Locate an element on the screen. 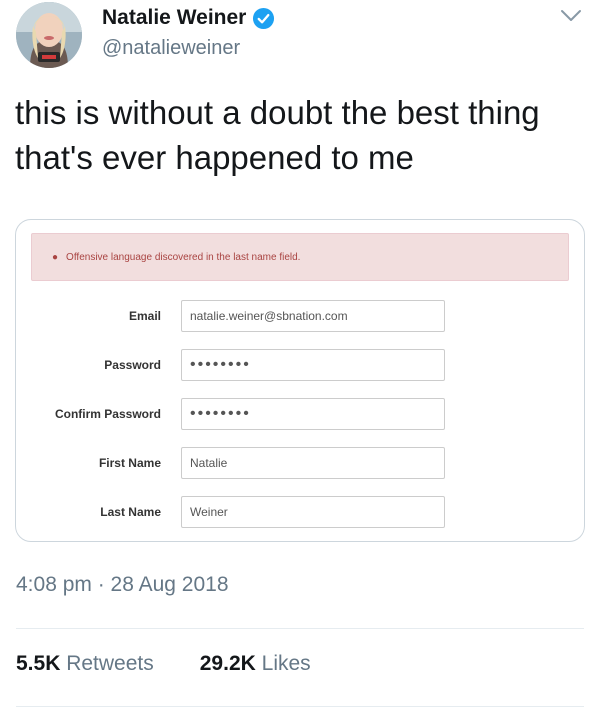 This screenshot has width=600, height=717. retweets-count: 5.5K is located at coordinates (38, 663).